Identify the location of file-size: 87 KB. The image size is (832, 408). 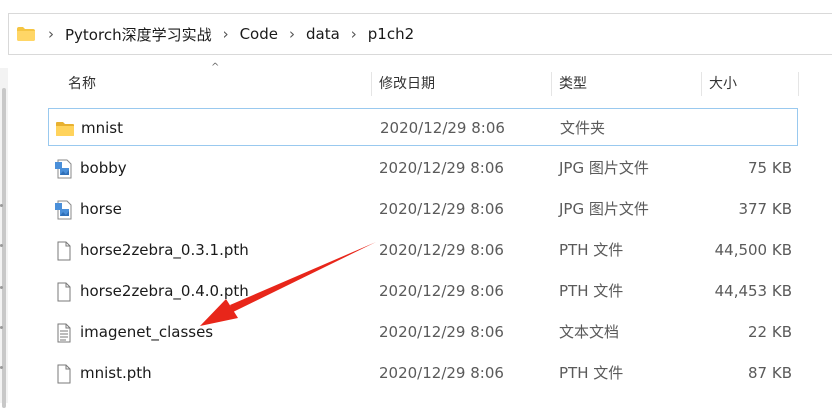
(770, 373).